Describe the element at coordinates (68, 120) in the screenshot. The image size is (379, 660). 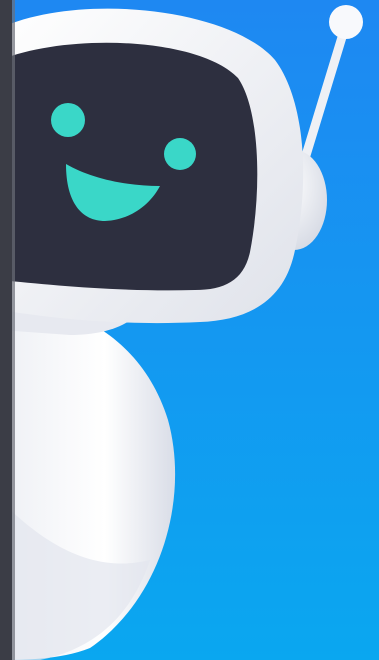
I see `left-eye` at that location.